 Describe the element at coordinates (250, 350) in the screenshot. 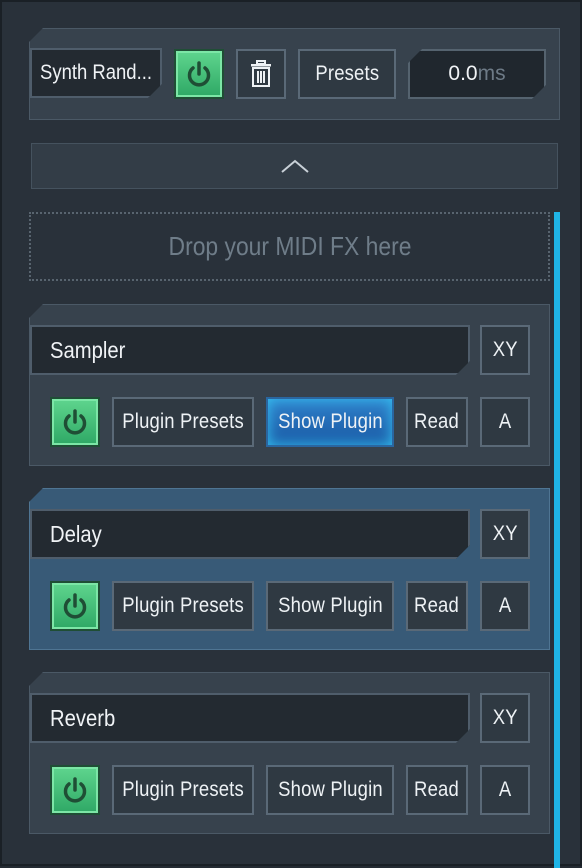

I see `plugin-name-field: Sampler` at that location.